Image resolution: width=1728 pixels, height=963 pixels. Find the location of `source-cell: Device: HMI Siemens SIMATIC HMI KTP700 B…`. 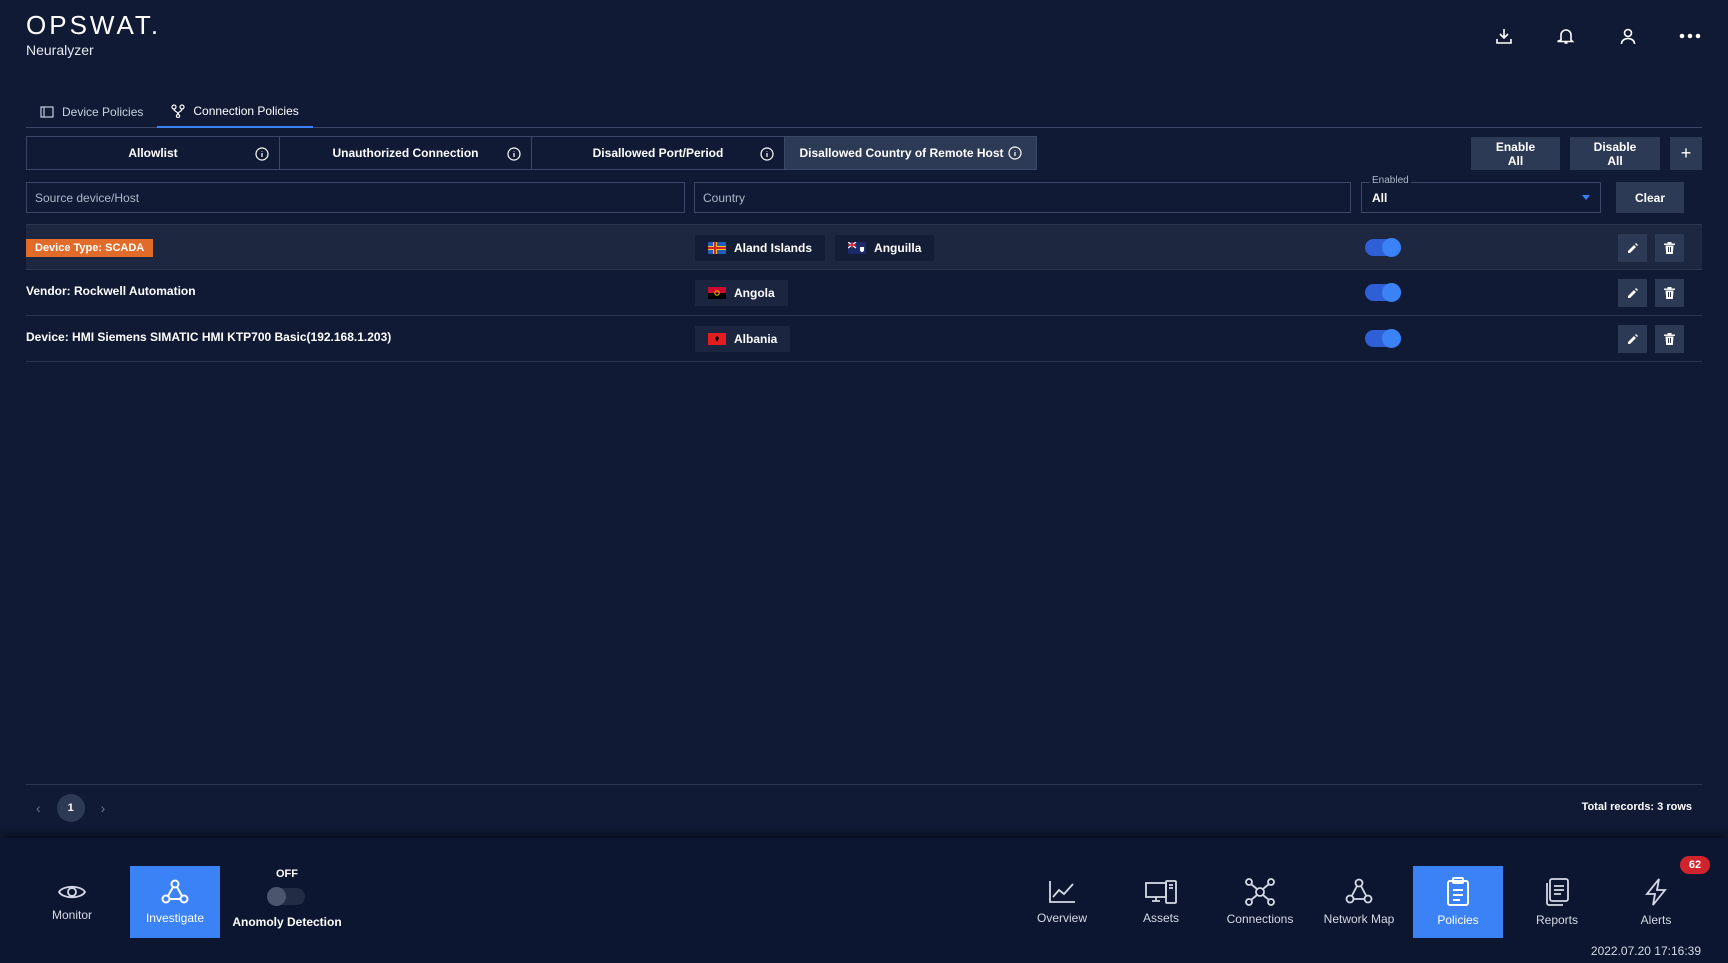

source-cell: Device: HMI Siemens SIMATIC HMI KTP700 B… is located at coordinates (209, 337).